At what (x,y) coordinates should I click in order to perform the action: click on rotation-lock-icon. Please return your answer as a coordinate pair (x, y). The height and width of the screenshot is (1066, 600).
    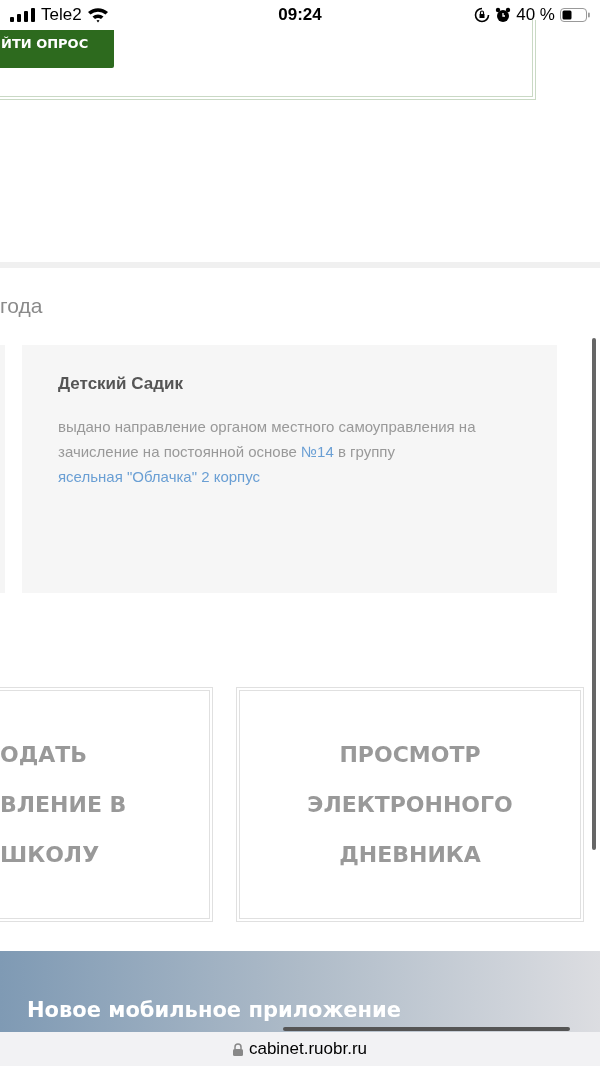
    Looking at the image, I should click on (482, 15).